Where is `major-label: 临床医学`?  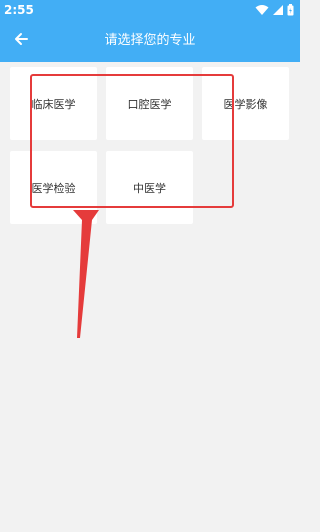 major-label: 临床医学 is located at coordinates (53, 104).